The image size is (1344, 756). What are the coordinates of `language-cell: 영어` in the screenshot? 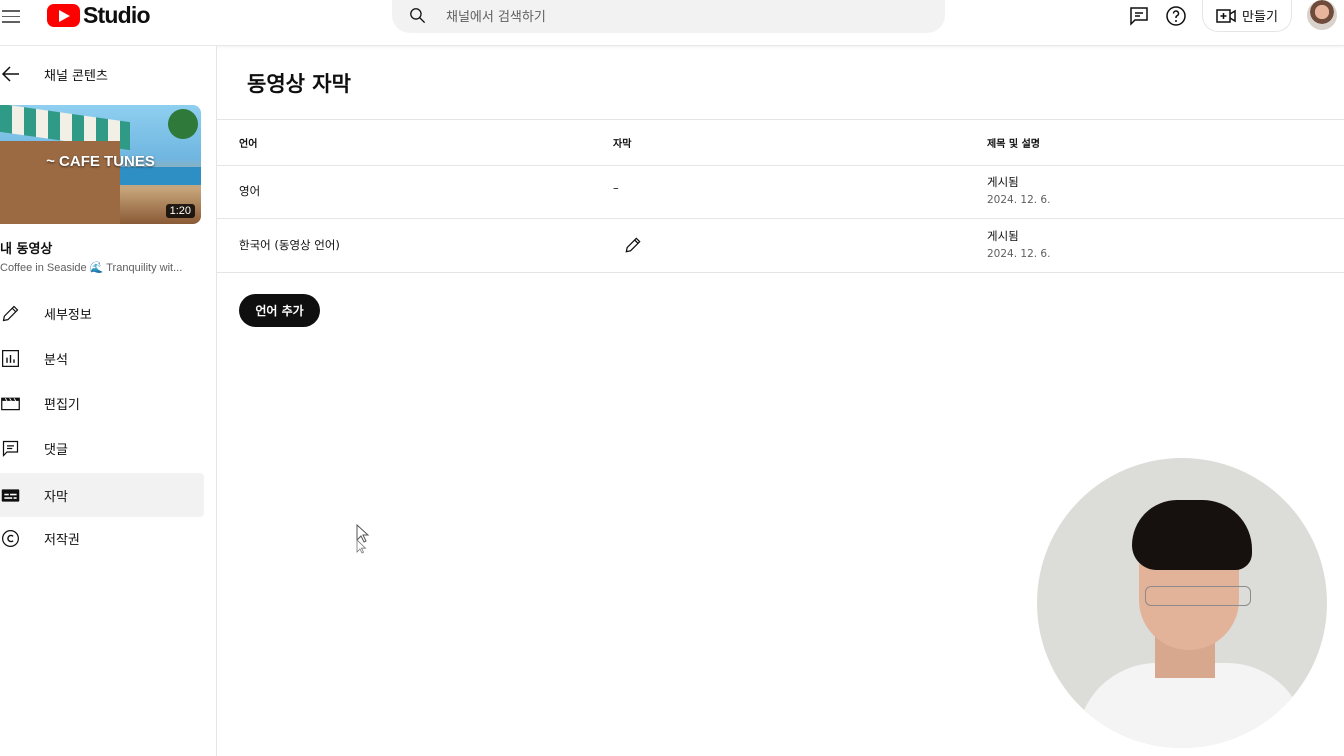 It's located at (250, 191).